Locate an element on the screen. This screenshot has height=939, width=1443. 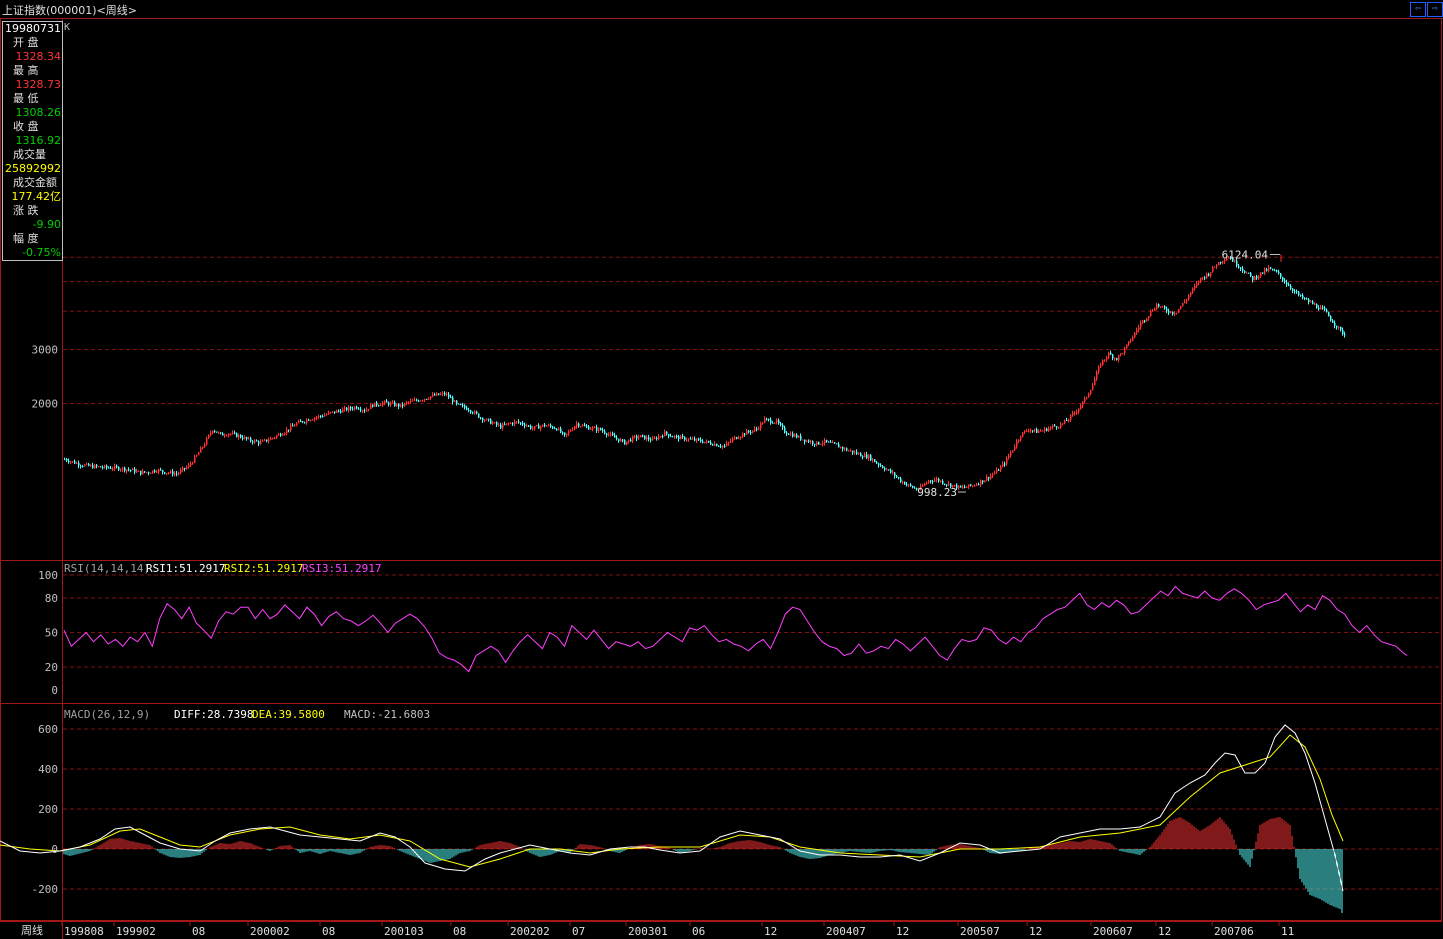
next-arrow-icon: ⇨ is located at coordinates (1435, 9).